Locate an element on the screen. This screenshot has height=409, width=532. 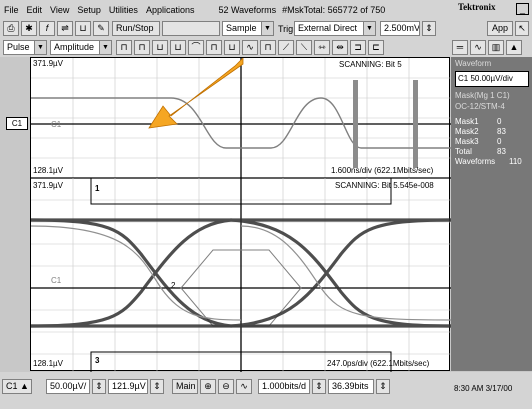
zoom-out-icon: ⊖ is located at coordinates (226, 386).